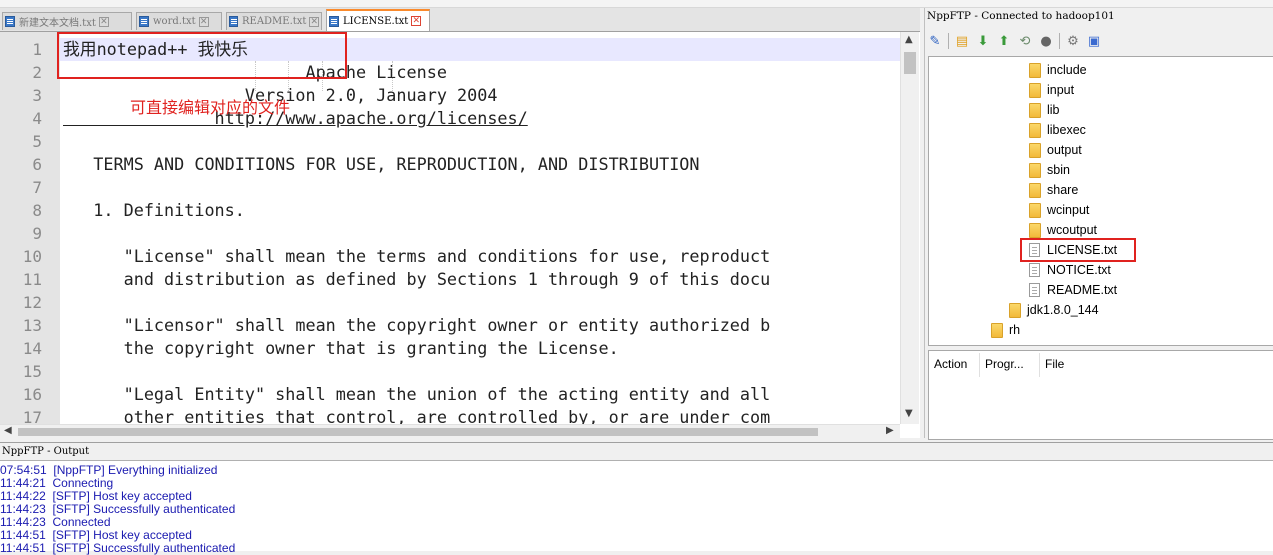 This screenshot has height=555, width=1273. Describe the element at coordinates (37, 95) in the screenshot. I see `line-number: 3` at that location.